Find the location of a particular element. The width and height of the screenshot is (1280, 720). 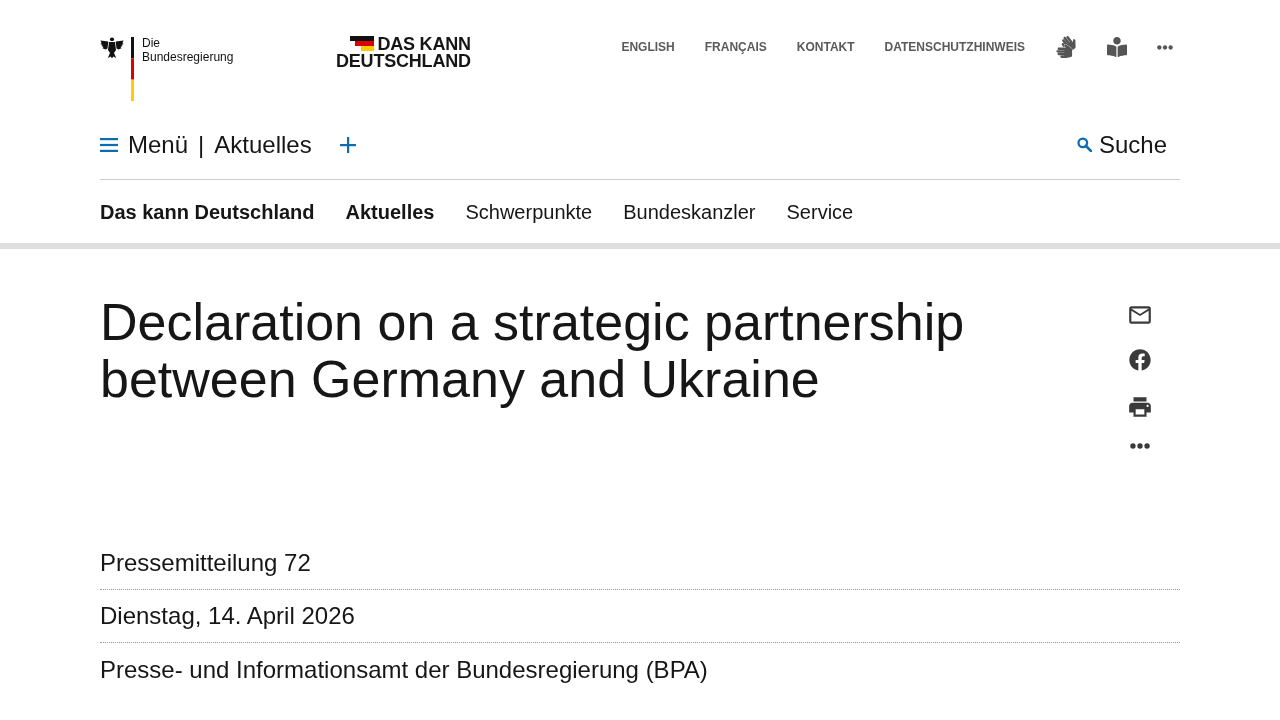

facebook-share-button is located at coordinates (1140, 360).